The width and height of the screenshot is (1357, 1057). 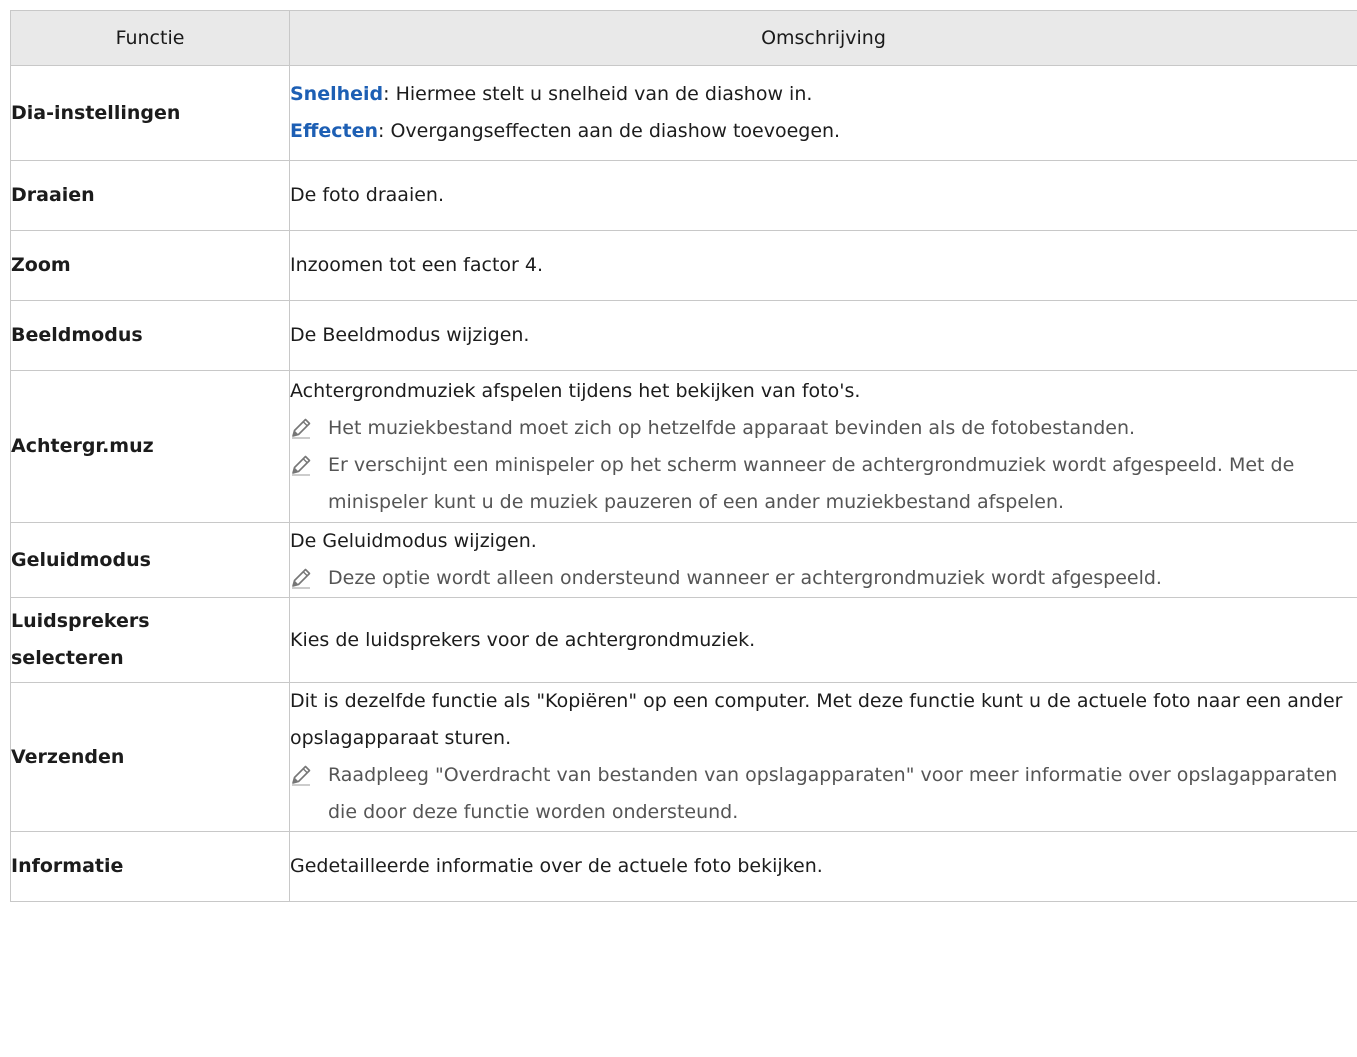 What do you see at coordinates (823, 265) in the screenshot?
I see `function-description: Inzoomen tot een factor 4.` at bounding box center [823, 265].